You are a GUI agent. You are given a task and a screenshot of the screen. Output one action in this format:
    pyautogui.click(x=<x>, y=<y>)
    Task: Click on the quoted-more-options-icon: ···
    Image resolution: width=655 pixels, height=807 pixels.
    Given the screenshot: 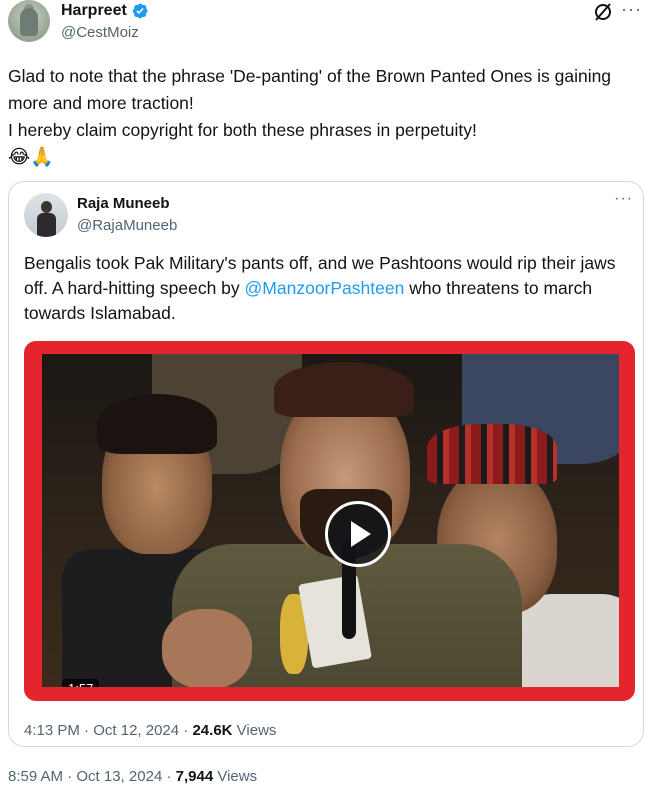 What is the action you would take?
    pyautogui.click(x=623, y=199)
    